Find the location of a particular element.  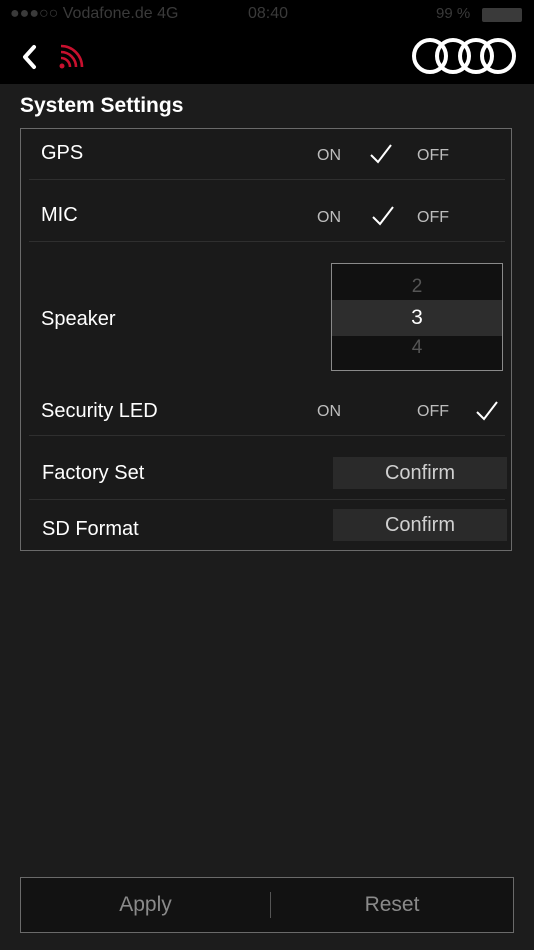

back-button is located at coordinates (31, 57).